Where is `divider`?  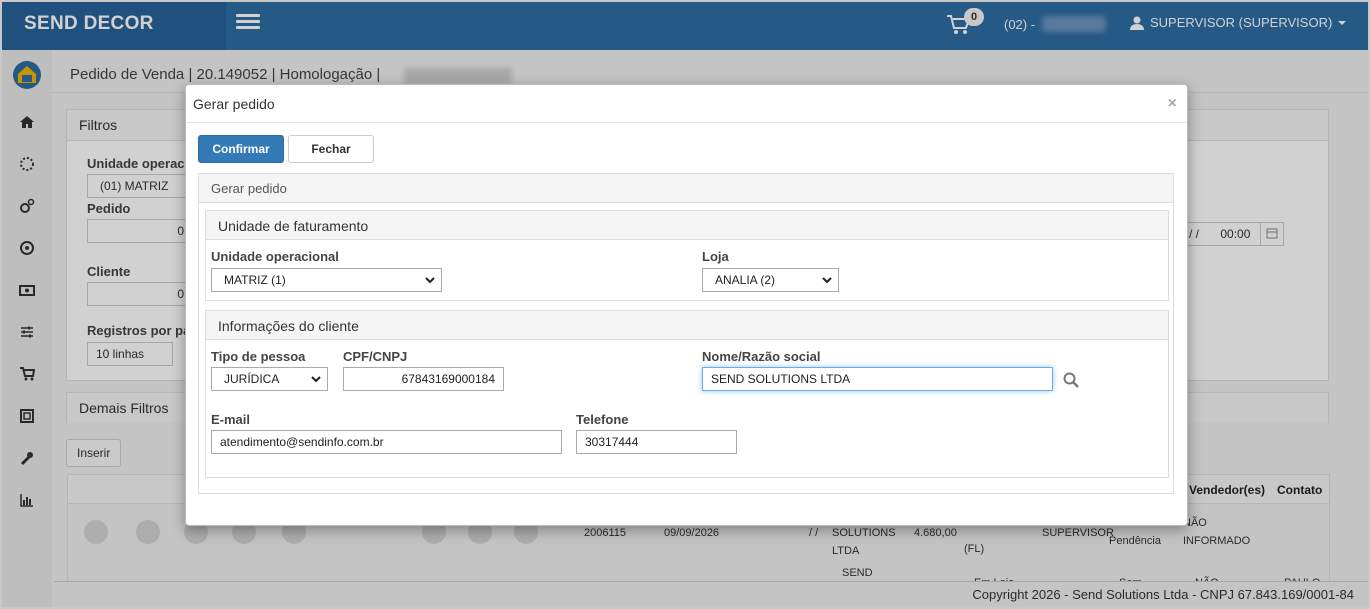
divider is located at coordinates (686, 122).